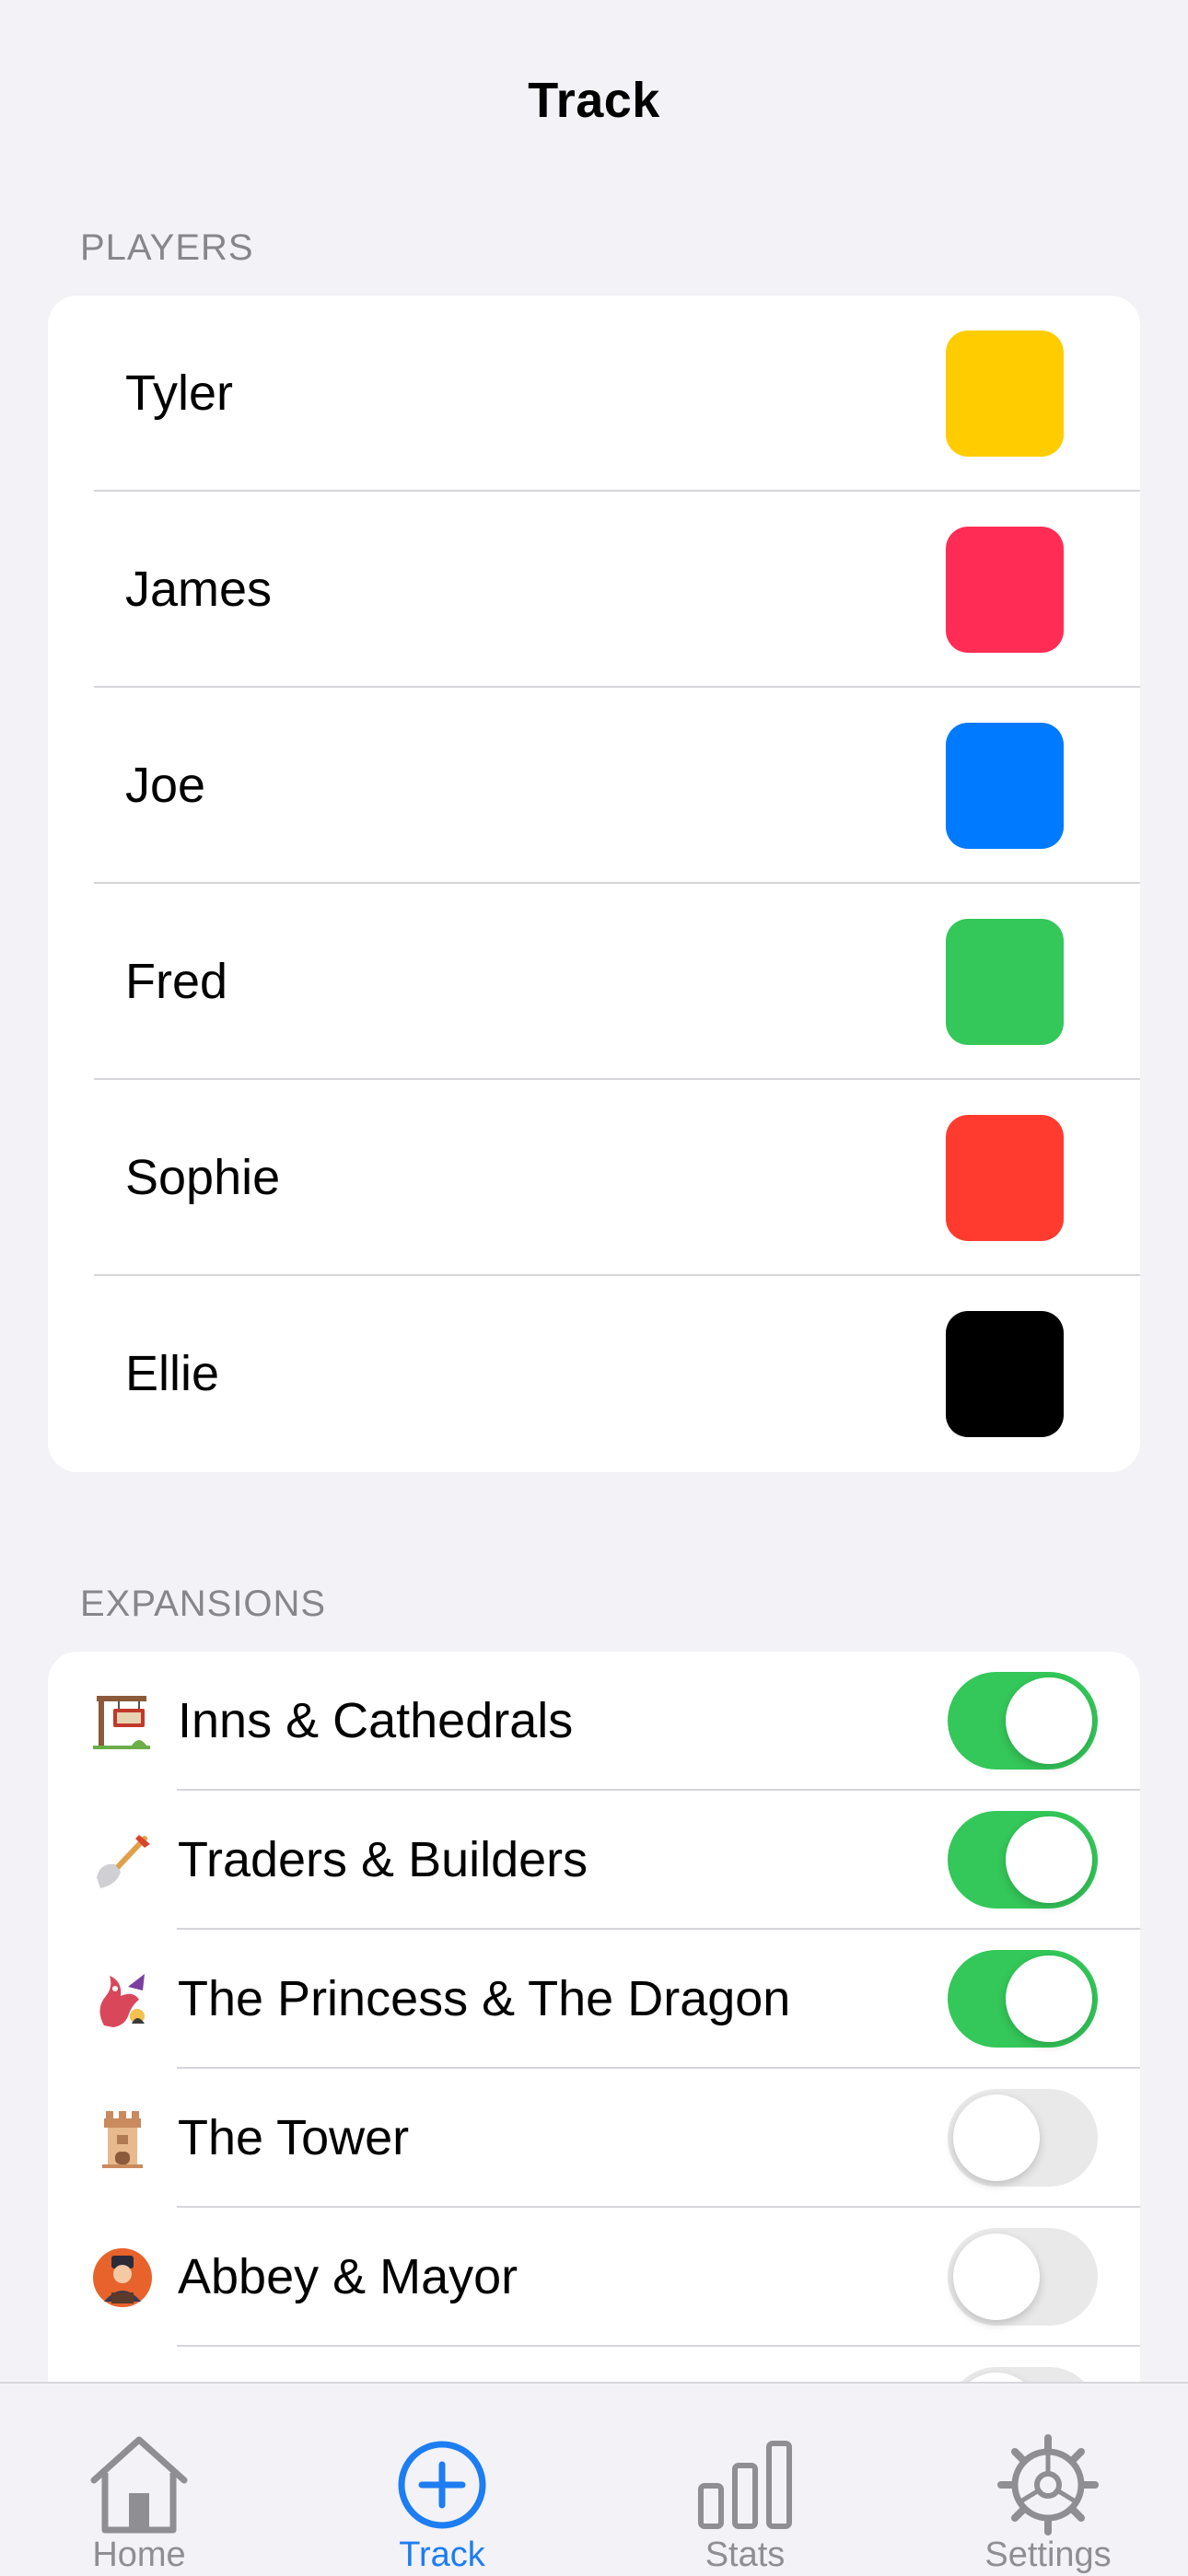  Describe the element at coordinates (122, 2139) in the screenshot. I see `tower-icon` at that location.